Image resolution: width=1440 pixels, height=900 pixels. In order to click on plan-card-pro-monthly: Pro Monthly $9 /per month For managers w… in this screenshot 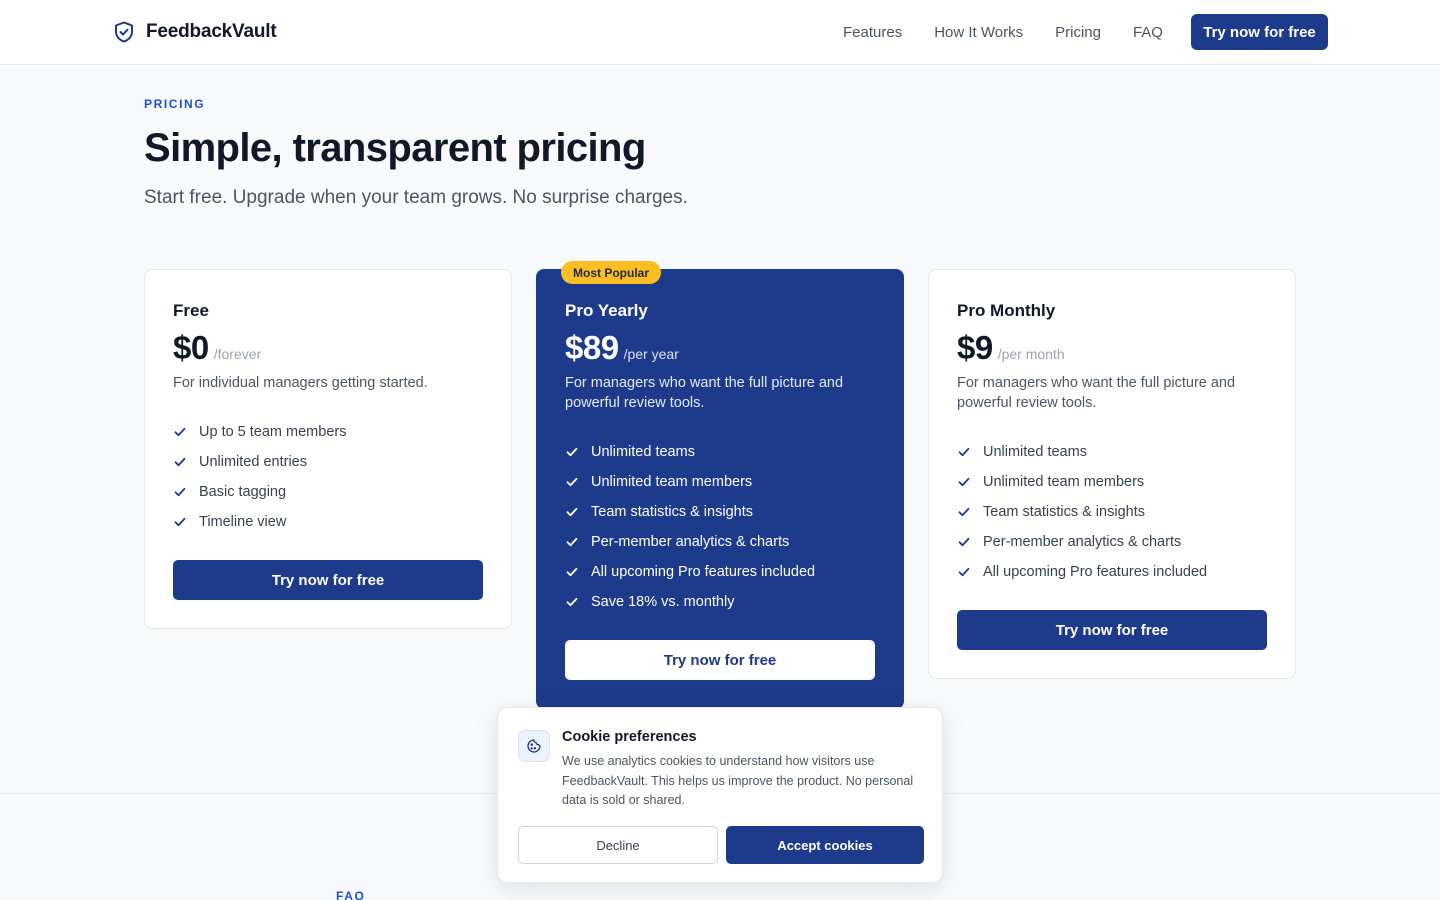, I will do `click(1112, 474)`.